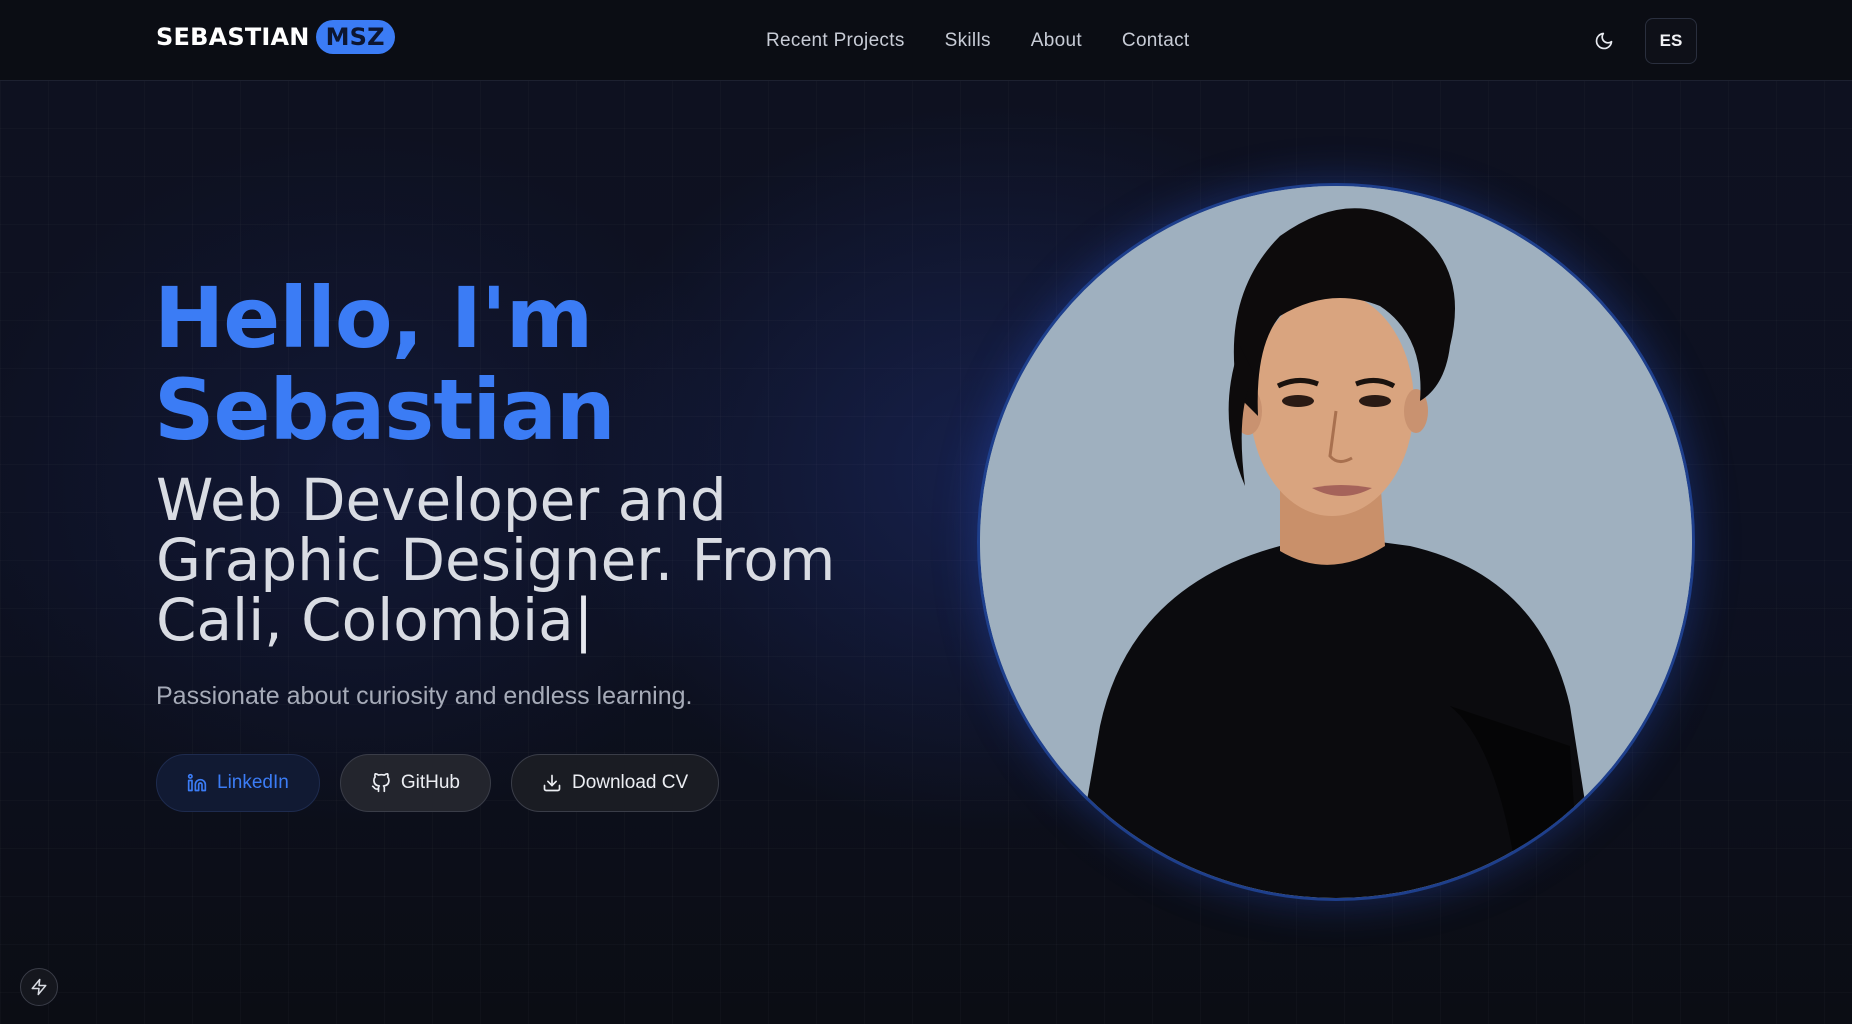 The width and height of the screenshot is (1852, 1024). I want to click on theme-toggle-button, so click(1604, 41).